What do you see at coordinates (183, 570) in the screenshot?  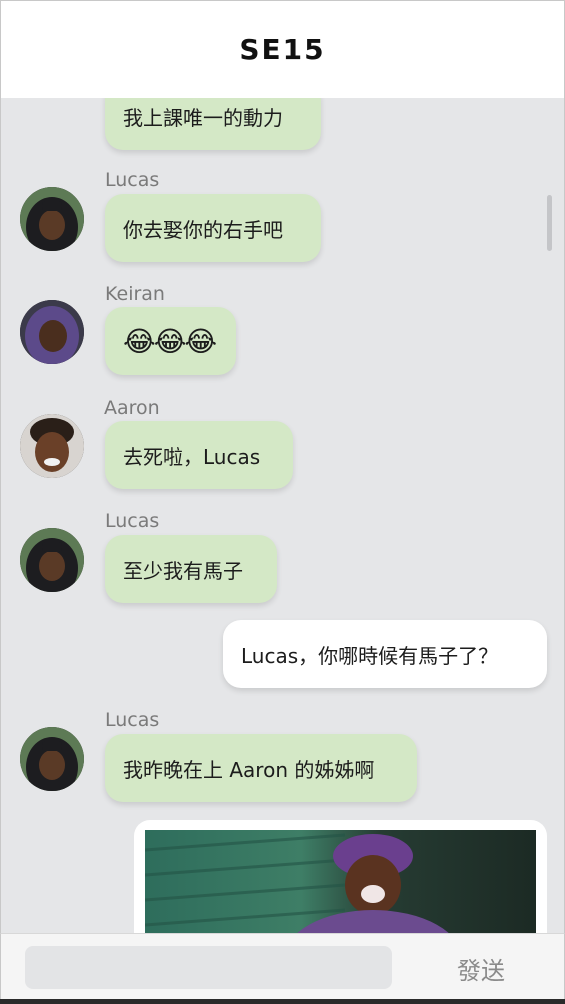 I see `message-text: 至少我有馬子` at bounding box center [183, 570].